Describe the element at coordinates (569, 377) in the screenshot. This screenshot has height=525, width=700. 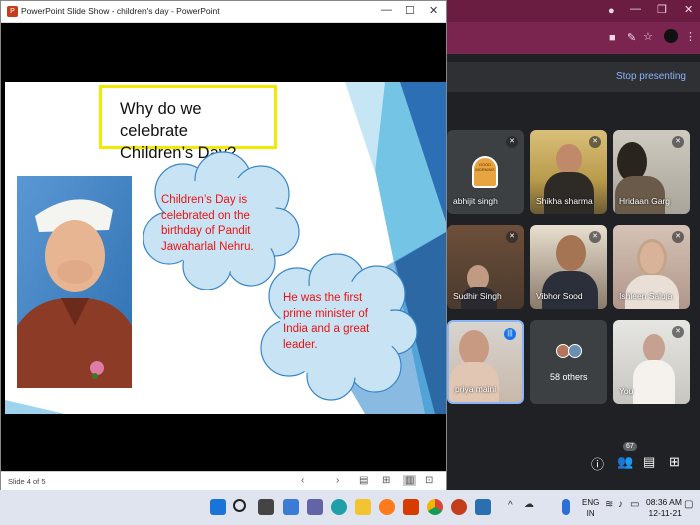
I see `others-count: 58 others` at that location.